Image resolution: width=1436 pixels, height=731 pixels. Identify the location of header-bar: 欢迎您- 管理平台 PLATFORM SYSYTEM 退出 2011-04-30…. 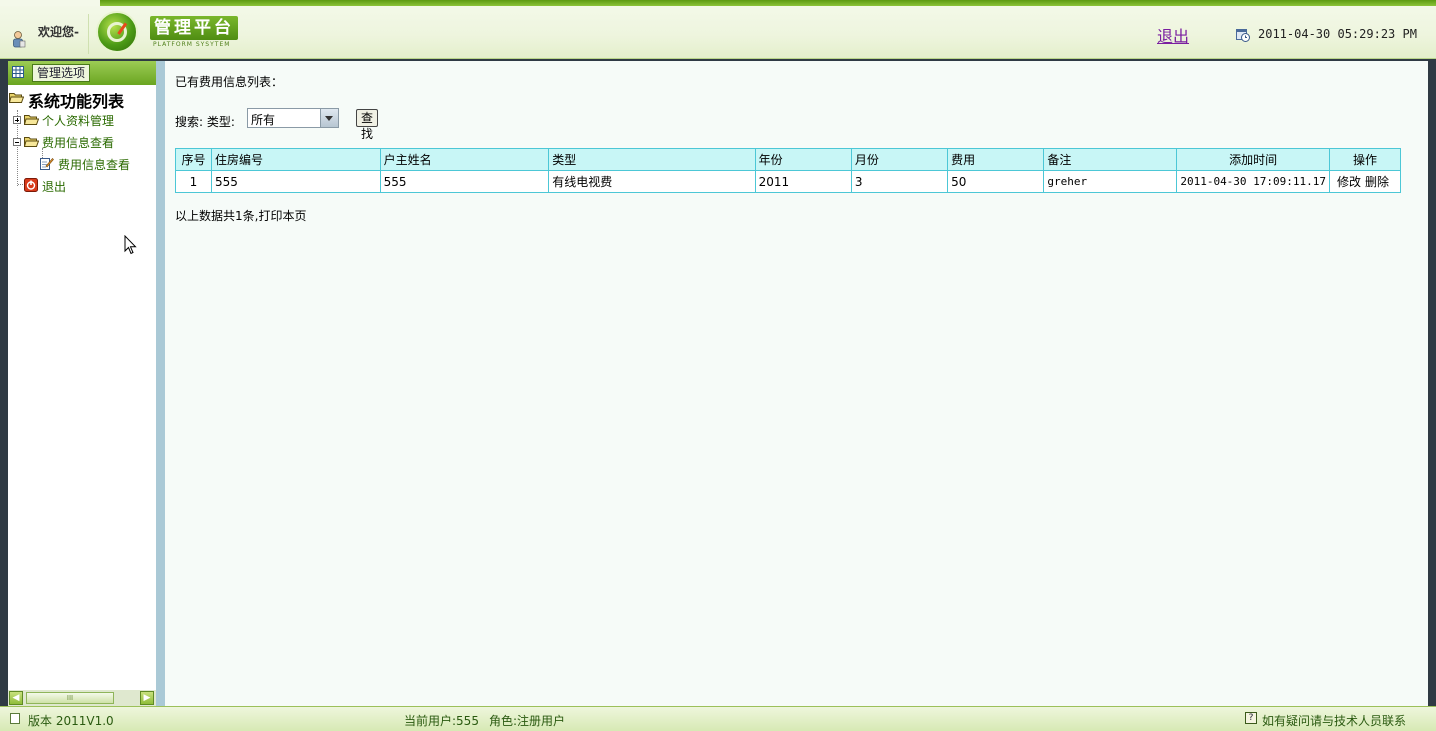
(718, 29).